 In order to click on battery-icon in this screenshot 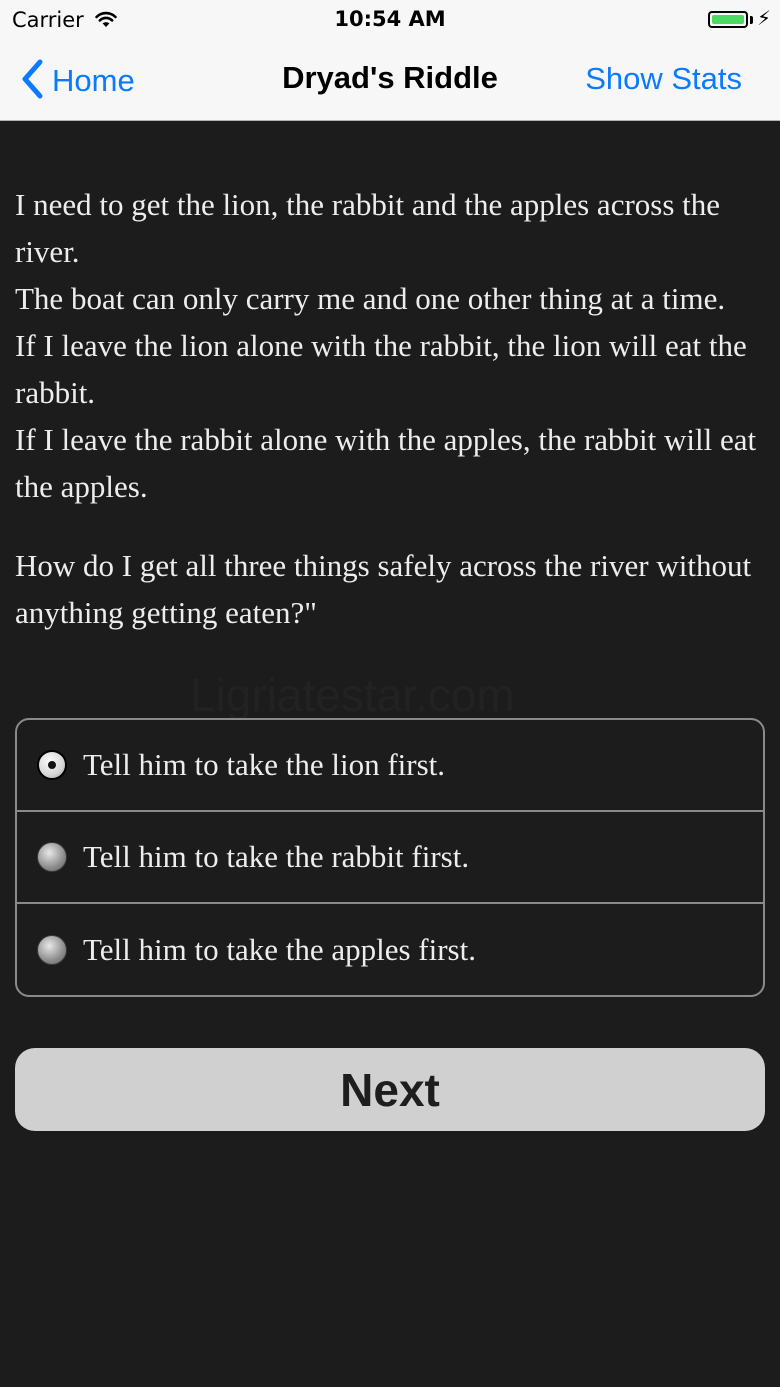, I will do `click(728, 19)`.